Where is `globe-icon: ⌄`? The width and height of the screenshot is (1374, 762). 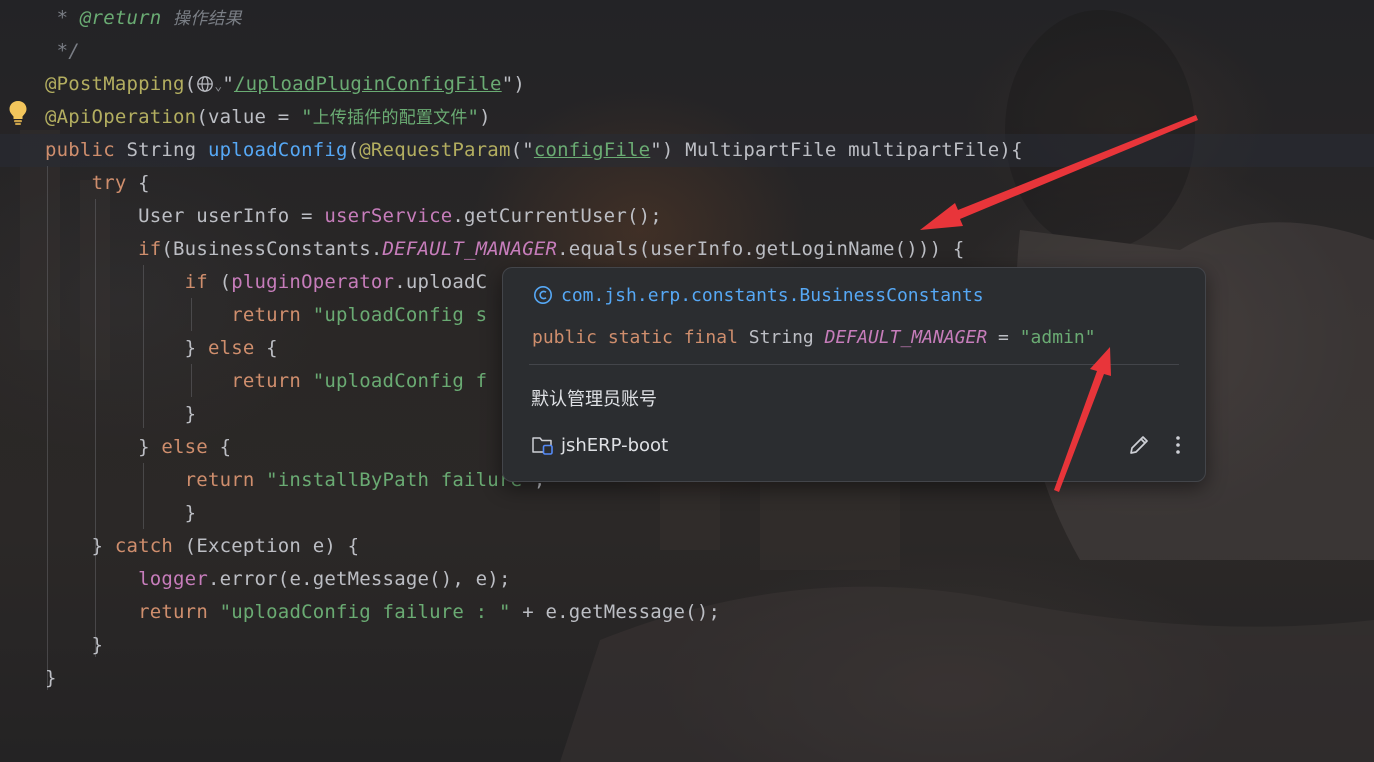 globe-icon: ⌄ is located at coordinates (209, 84).